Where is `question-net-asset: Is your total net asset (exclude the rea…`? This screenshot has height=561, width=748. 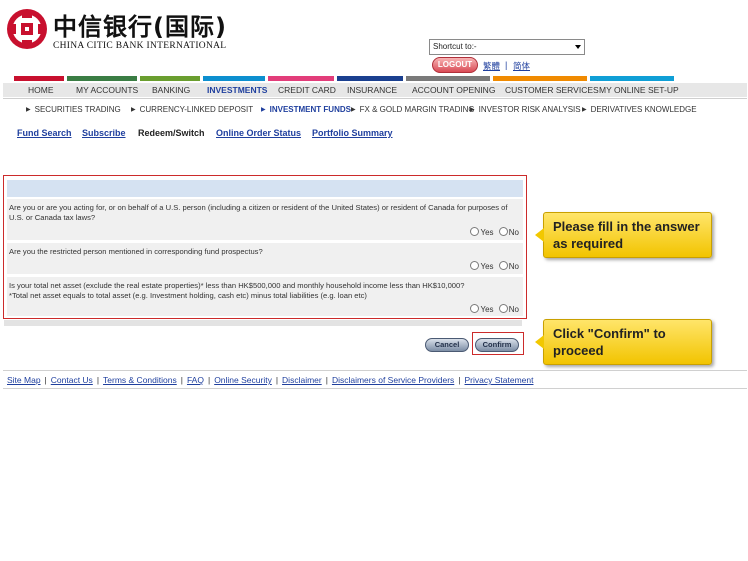 question-net-asset: Is your total net asset (exclude the rea… is located at coordinates (265, 296).